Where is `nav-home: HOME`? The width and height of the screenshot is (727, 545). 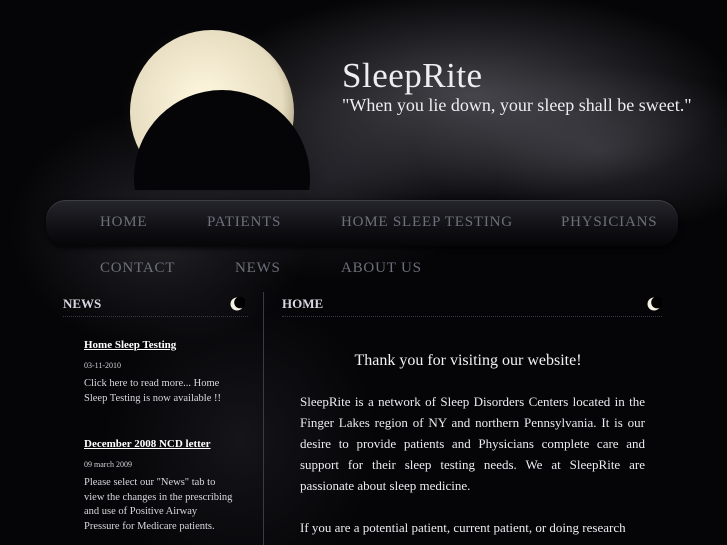
nav-home: HOME is located at coordinates (123, 222).